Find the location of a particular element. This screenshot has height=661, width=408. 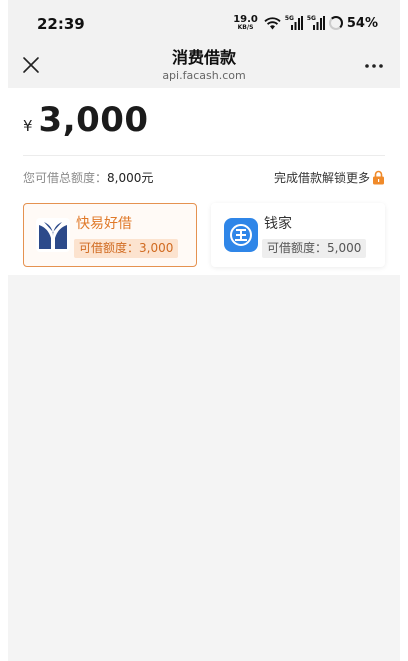

cell-signal-icon-2: 5G is located at coordinates (316, 22).